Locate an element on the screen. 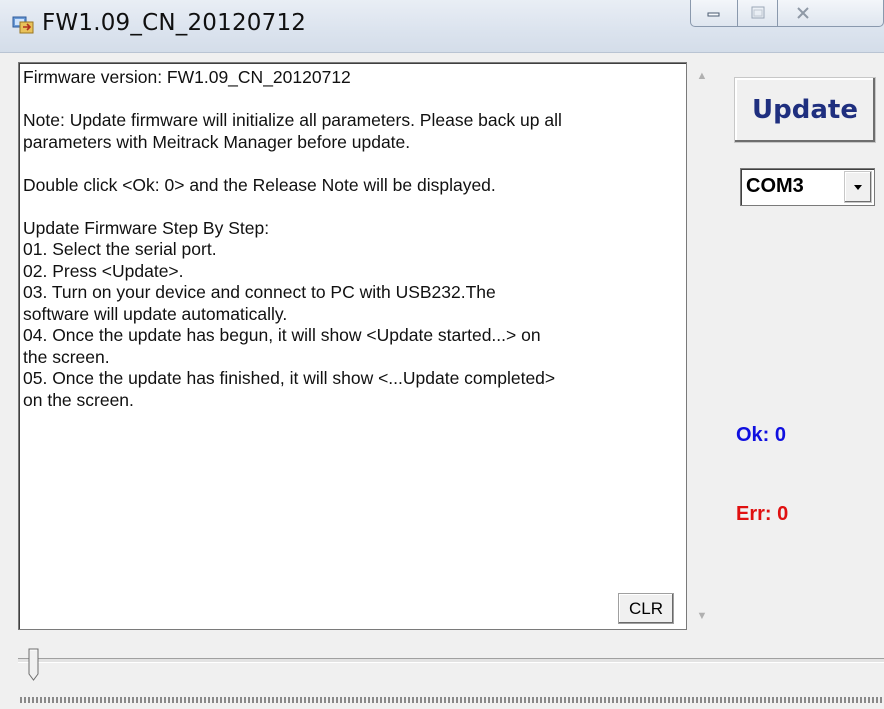 The width and height of the screenshot is (884, 709). log-line: on the screen. is located at coordinates (78, 399).